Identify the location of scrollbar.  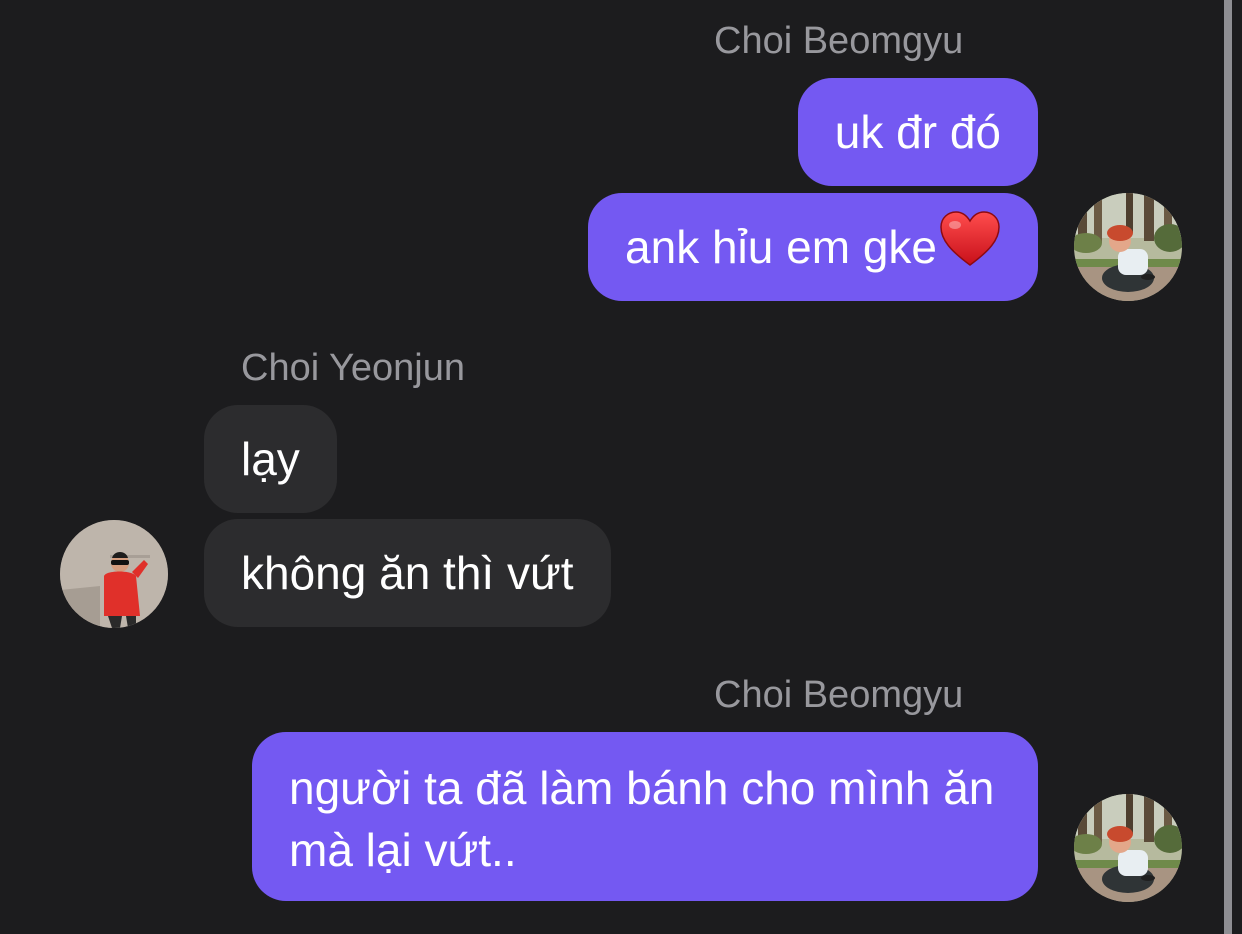
(1228, 467).